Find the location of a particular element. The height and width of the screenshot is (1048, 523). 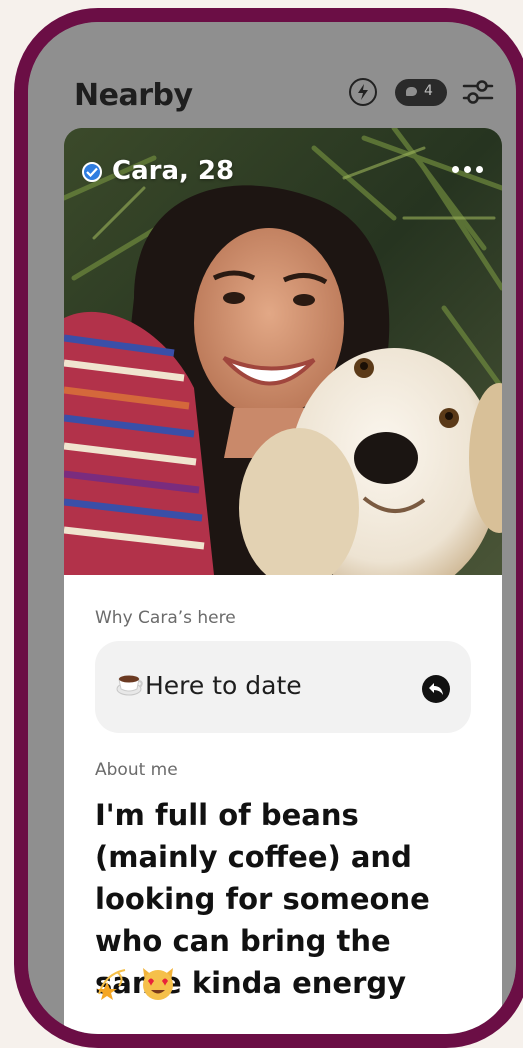

more-options-icon is located at coordinates (468, 170).